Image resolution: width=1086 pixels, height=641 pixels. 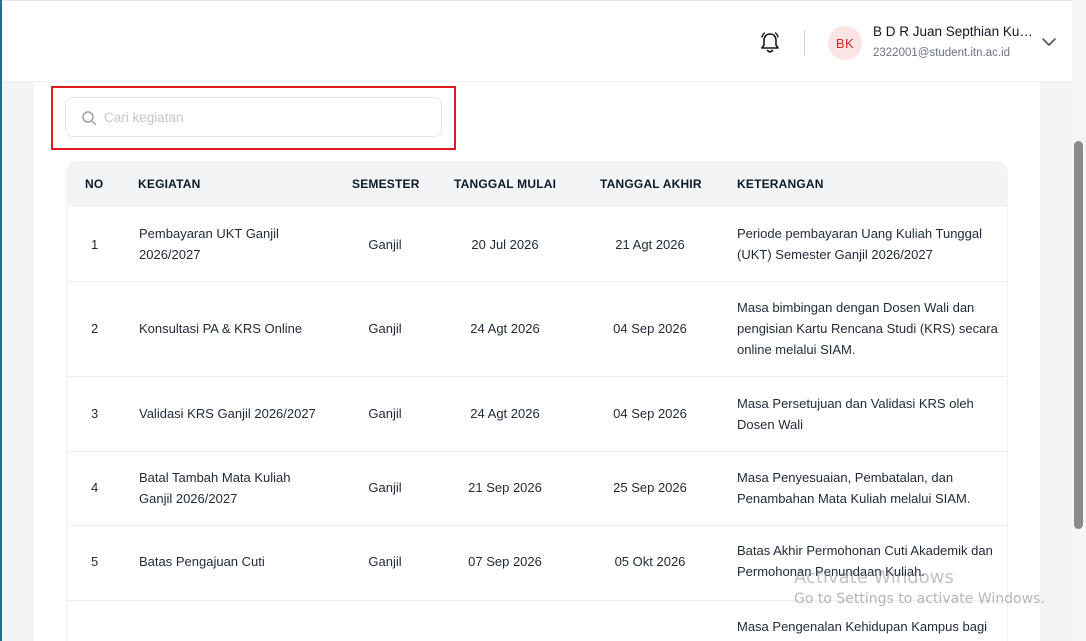 What do you see at coordinates (941, 53) in the screenshot?
I see `user-email: 2322001@student.itn.ac.id` at bounding box center [941, 53].